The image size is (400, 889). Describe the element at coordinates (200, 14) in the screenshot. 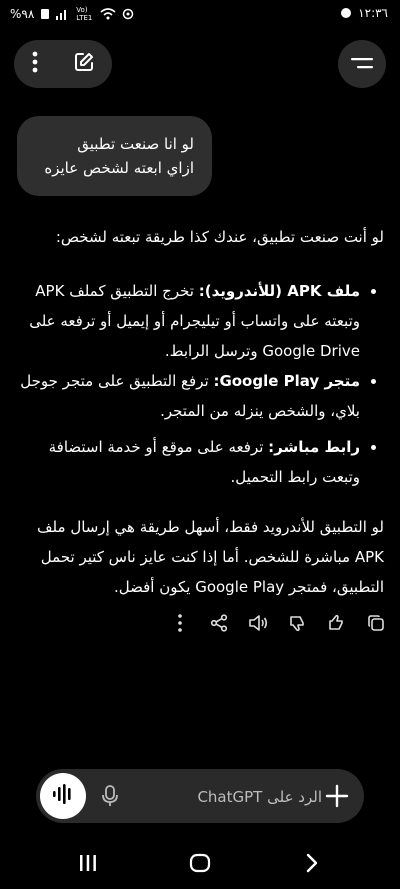

I see `status-bar: %٩٨ Vo) LTE1 ١٢:٣٦` at that location.